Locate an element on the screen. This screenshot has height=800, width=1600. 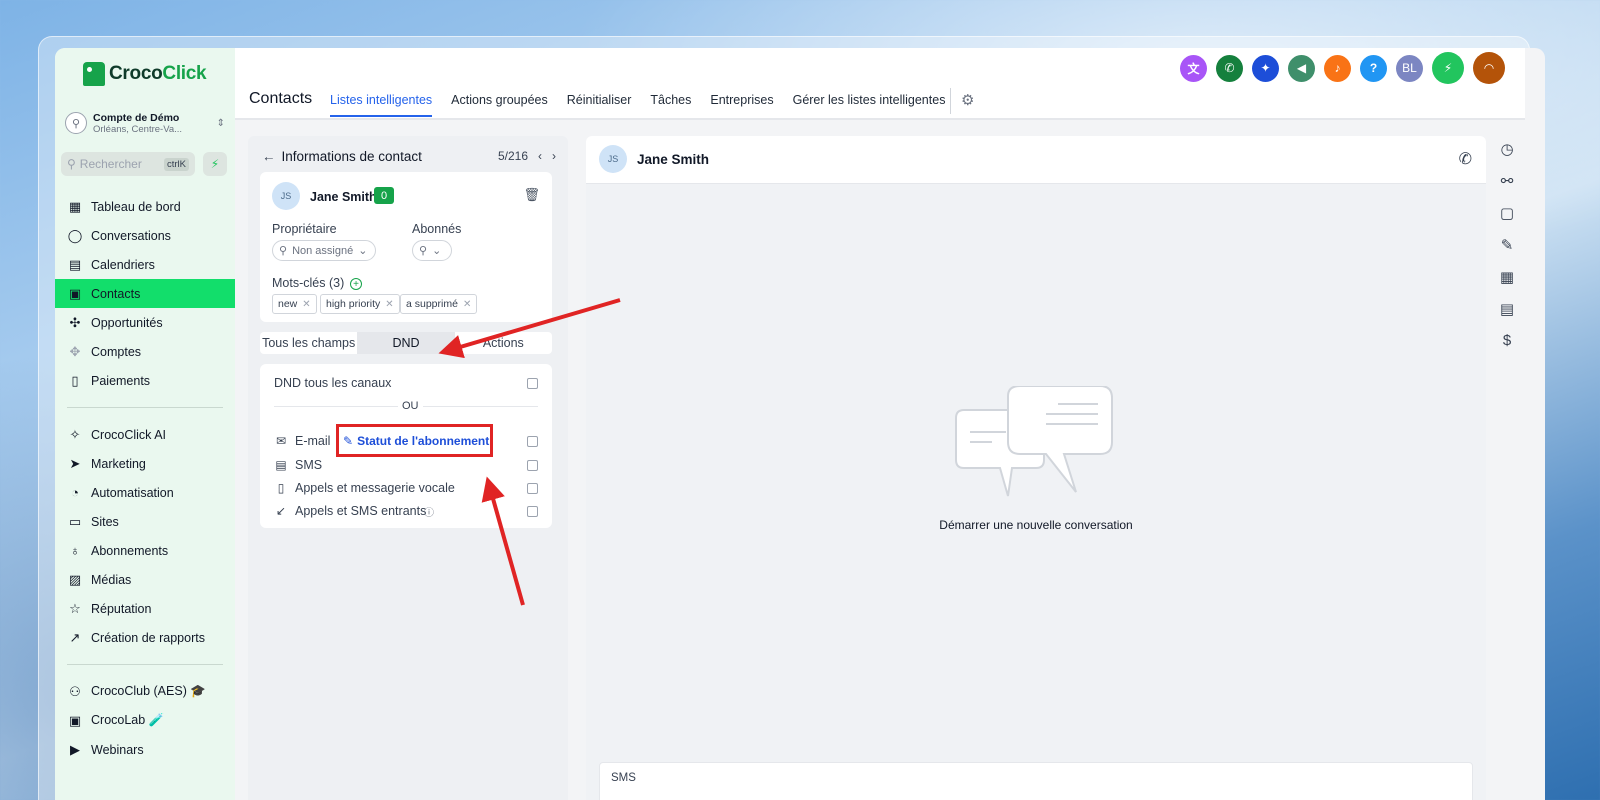
lightning-icon: ⚡ is located at coordinates (1448, 68).